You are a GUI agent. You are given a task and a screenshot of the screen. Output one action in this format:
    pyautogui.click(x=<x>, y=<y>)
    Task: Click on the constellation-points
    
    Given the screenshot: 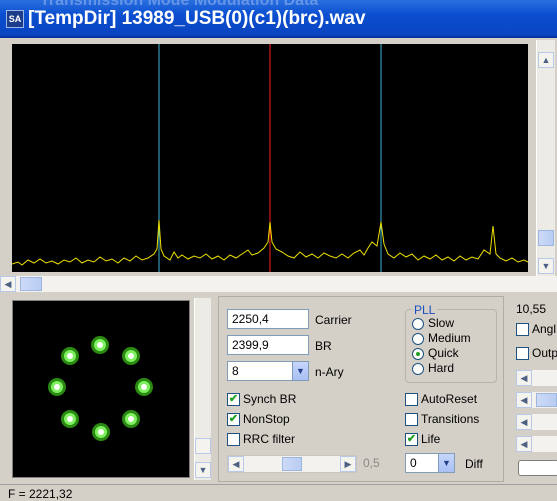 What is the action you would take?
    pyautogui.click(x=100, y=388)
    